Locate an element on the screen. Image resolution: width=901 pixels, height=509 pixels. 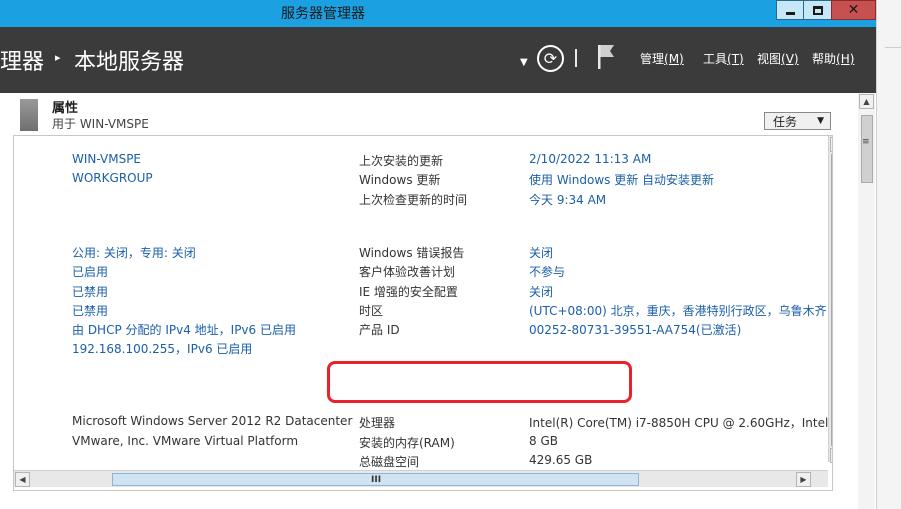
windows-update-link: 使用 Windows 更新 自动安装更新 is located at coordinates (621, 179).